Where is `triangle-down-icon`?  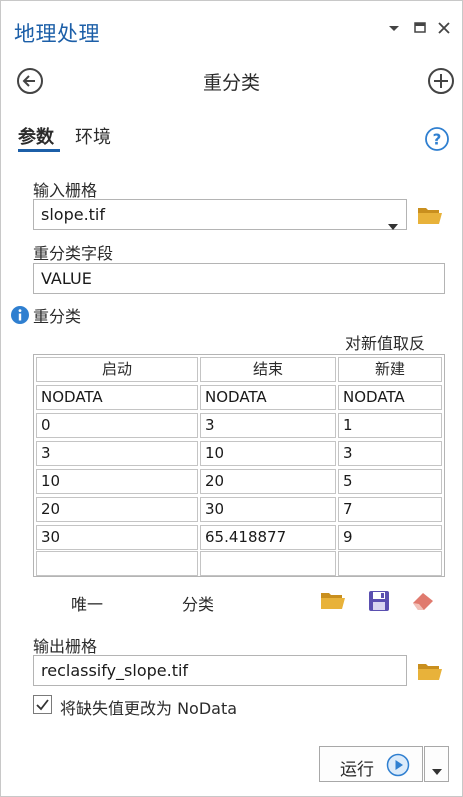 triangle-down-icon is located at coordinates (394, 28).